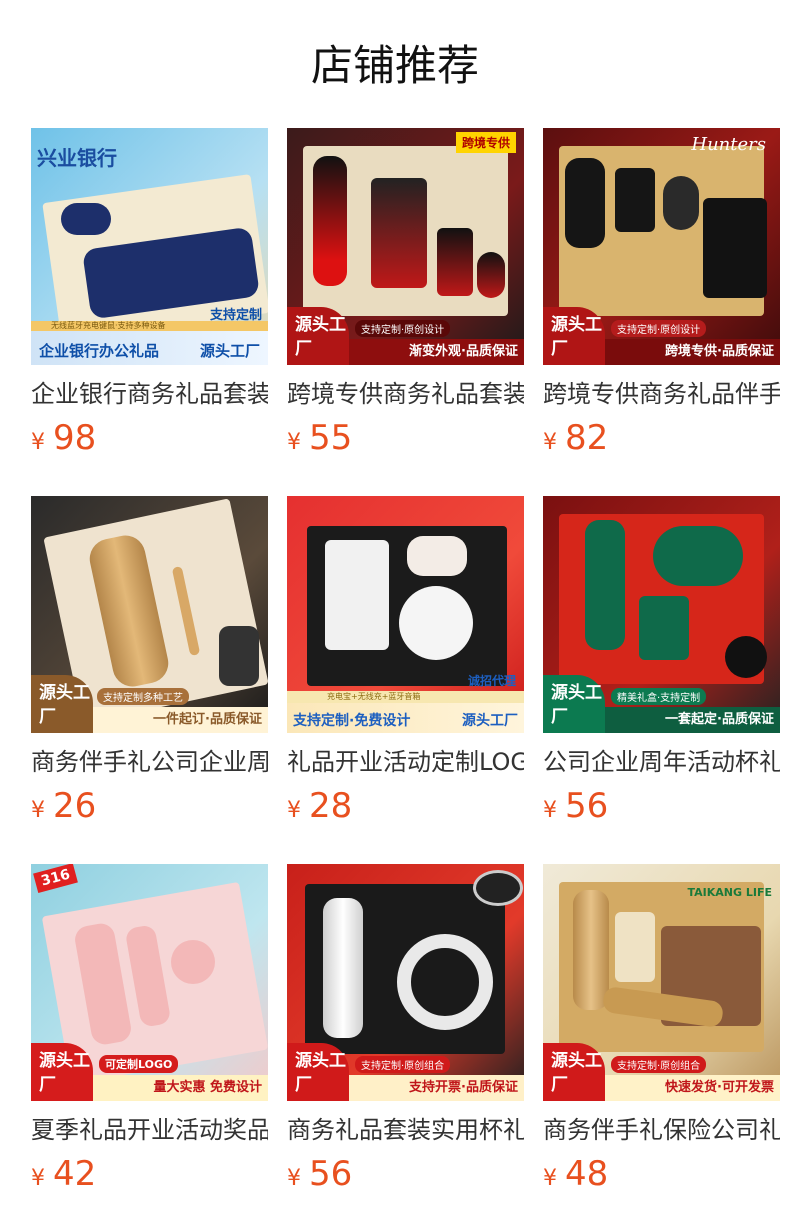 Image resolution: width=790 pixels, height=1232 pixels. Describe the element at coordinates (730, 892) in the screenshot. I see `brand-logo: TAIKANG LIFE` at that location.